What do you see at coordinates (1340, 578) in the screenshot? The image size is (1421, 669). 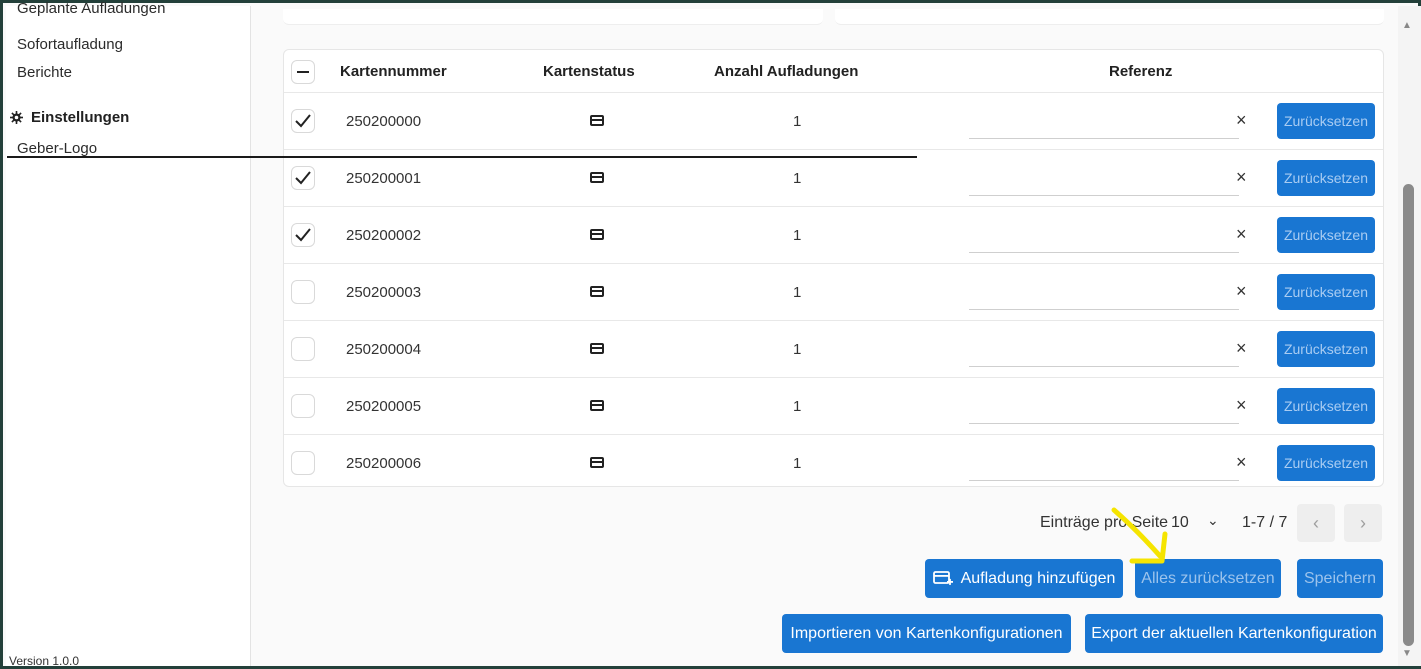 I see `save-button: Speichern` at bounding box center [1340, 578].